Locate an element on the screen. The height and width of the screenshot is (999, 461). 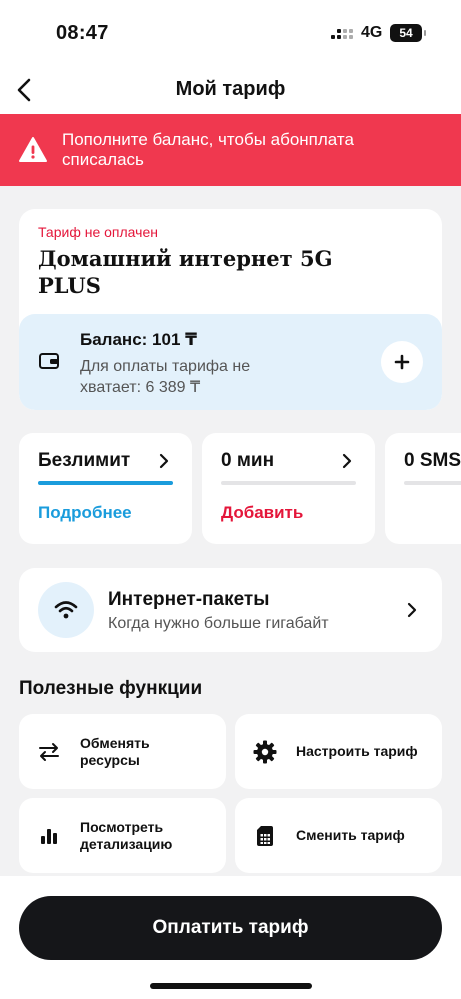
signal-icon is located at coordinates (342, 34).